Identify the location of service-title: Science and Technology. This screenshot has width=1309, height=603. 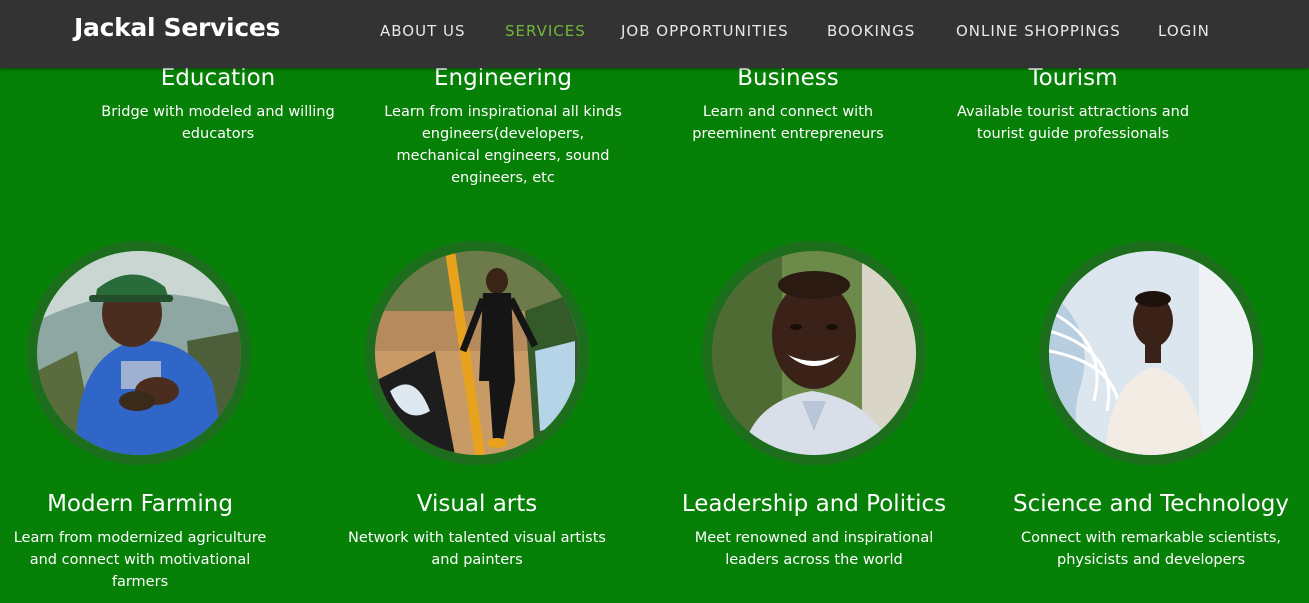
(1151, 504).